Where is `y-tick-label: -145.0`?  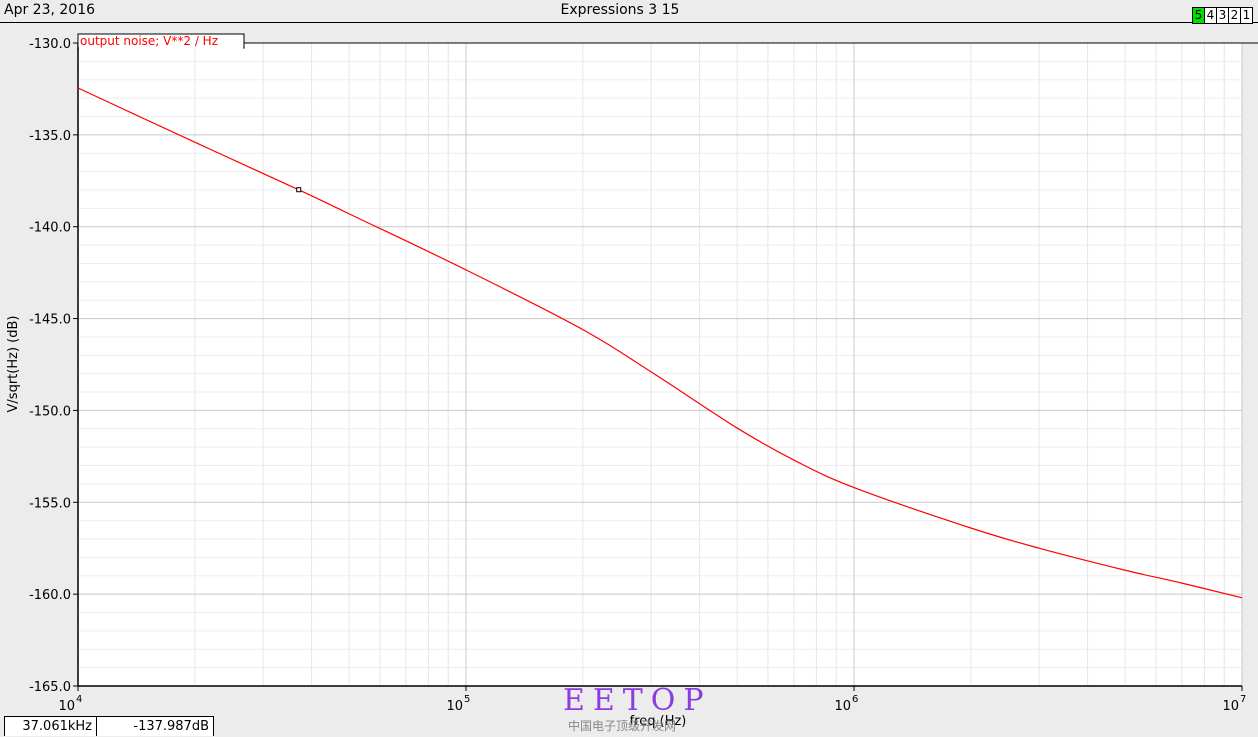 y-tick-label: -145.0 is located at coordinates (50, 320).